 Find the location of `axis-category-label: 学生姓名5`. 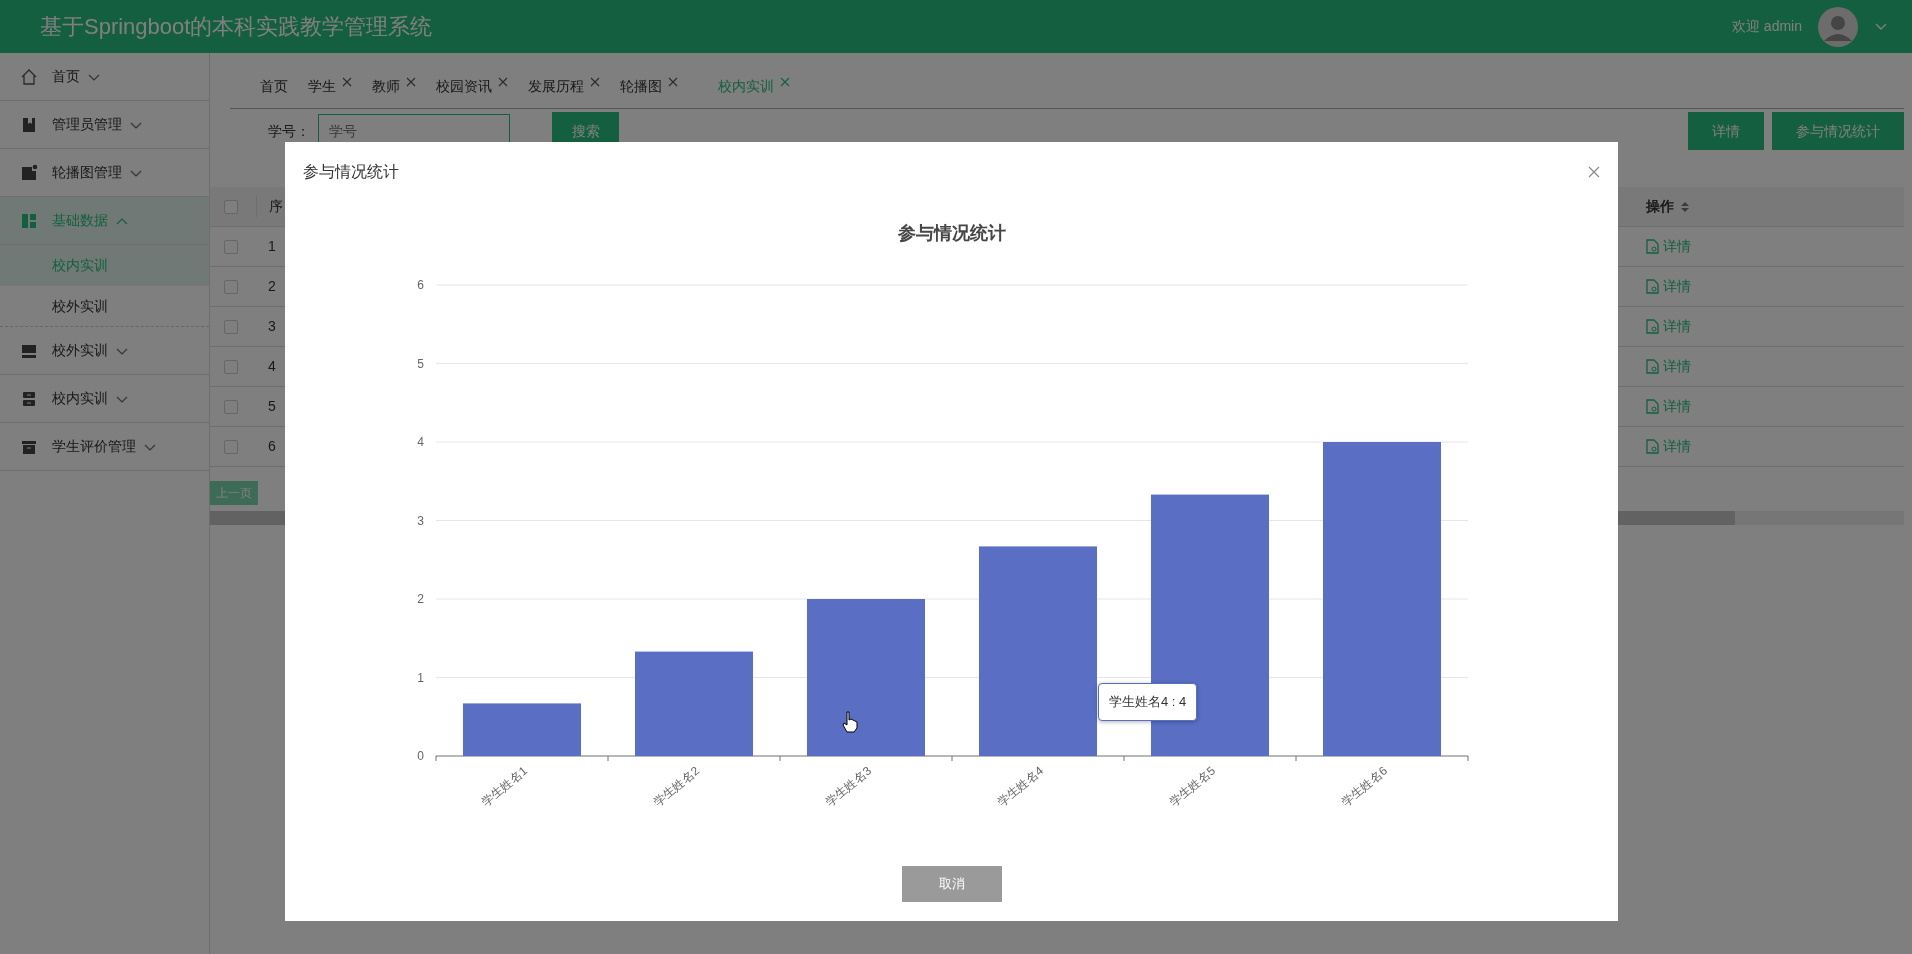

axis-category-label: 学生姓名5 is located at coordinates (1192, 786).